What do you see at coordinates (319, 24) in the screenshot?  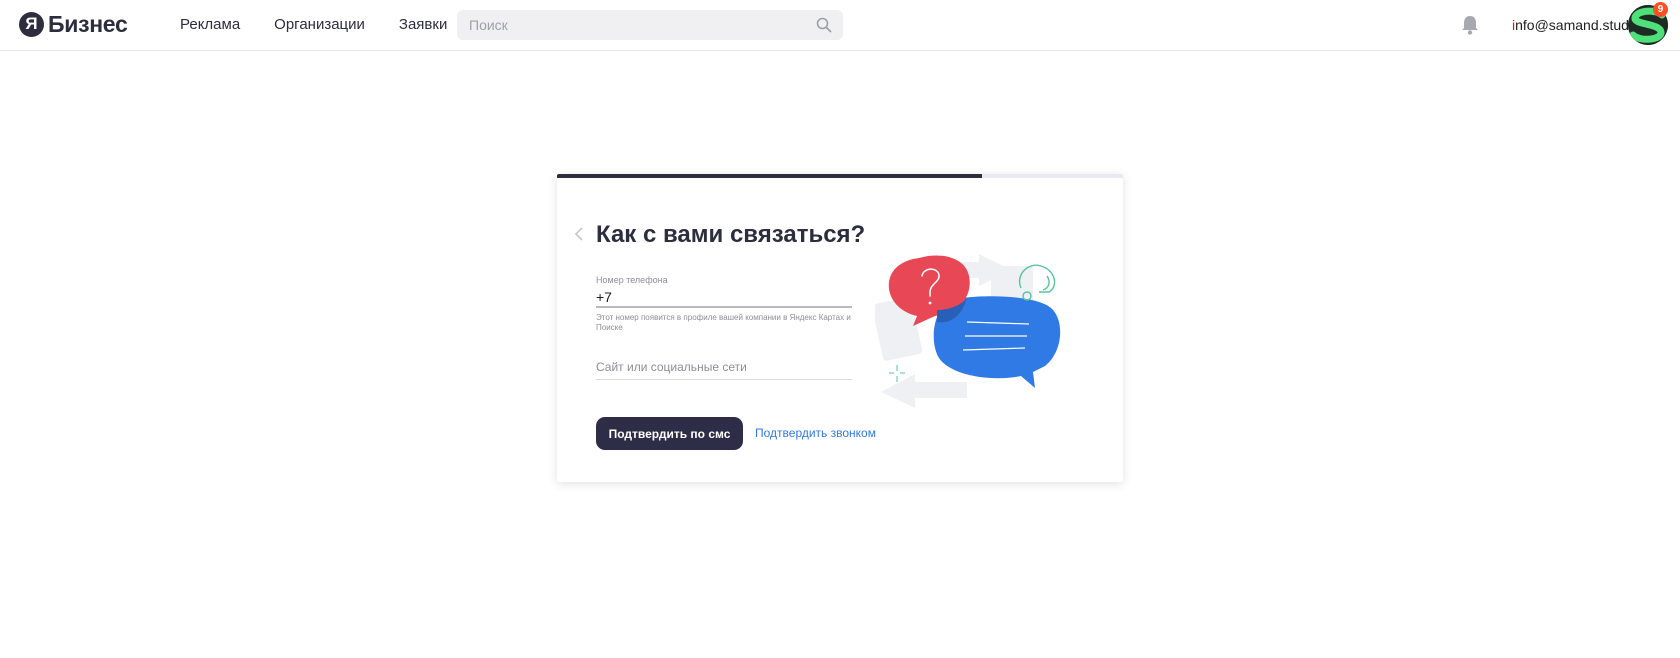 I see `nav-item-organizations: Организации` at bounding box center [319, 24].